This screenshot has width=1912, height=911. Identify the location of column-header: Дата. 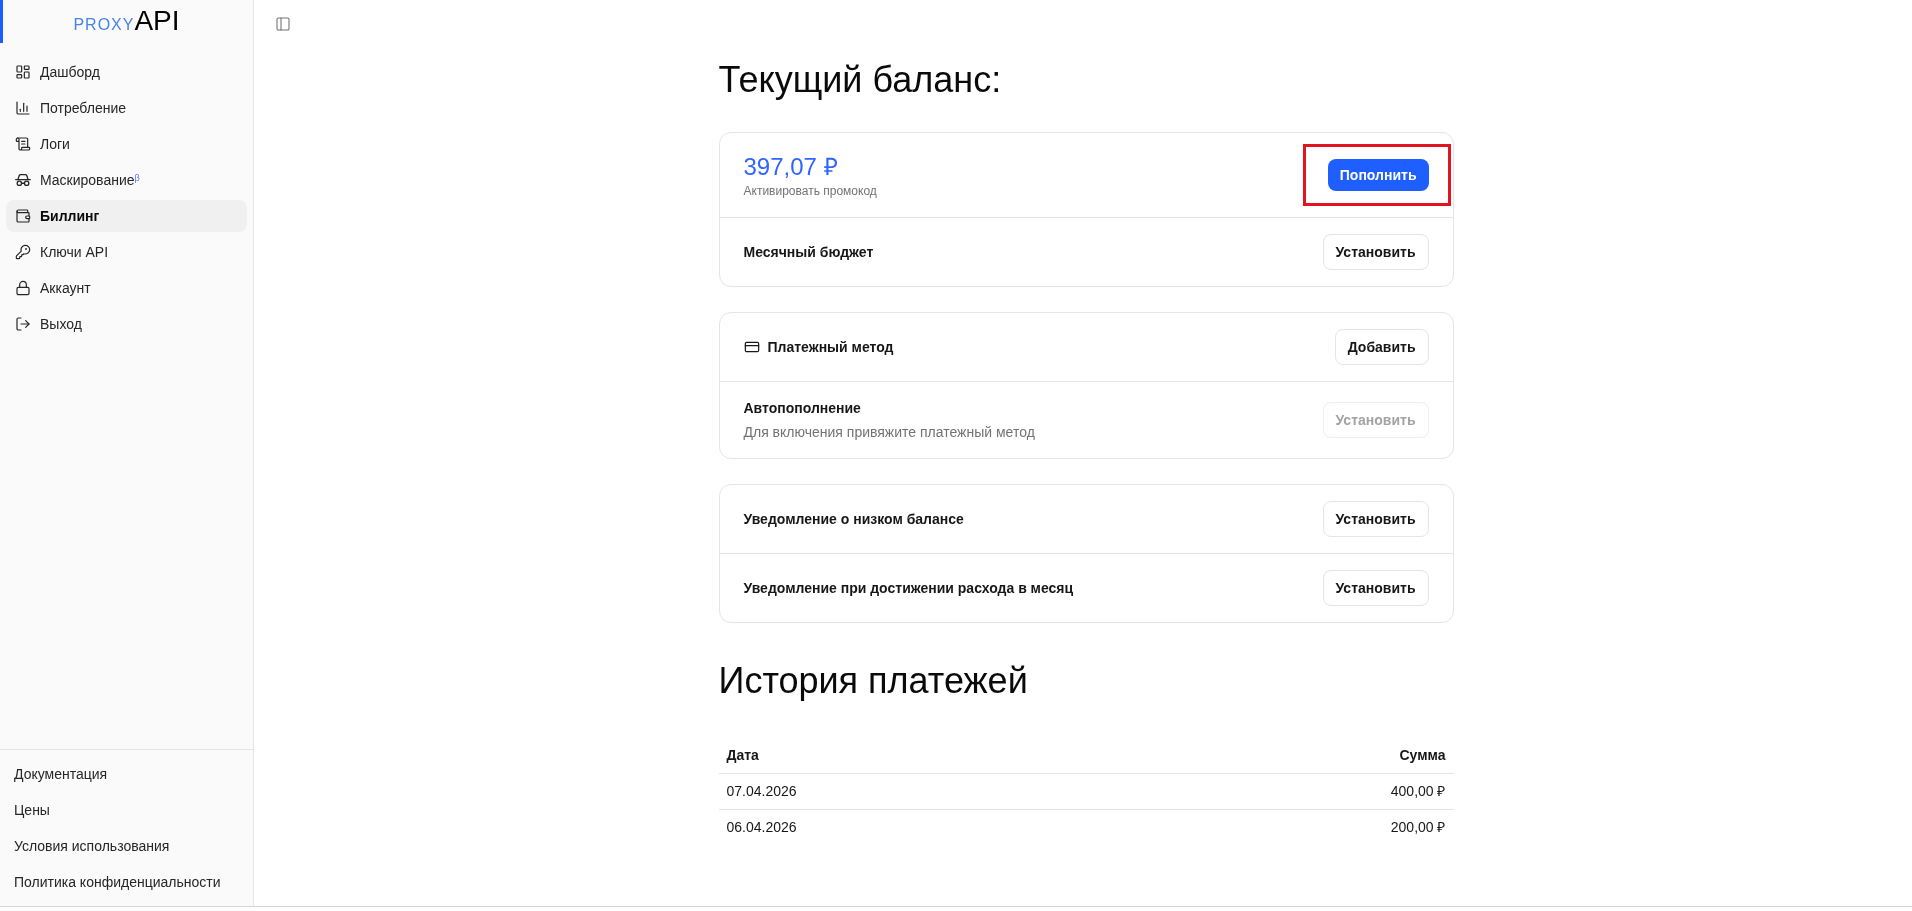
(920, 755).